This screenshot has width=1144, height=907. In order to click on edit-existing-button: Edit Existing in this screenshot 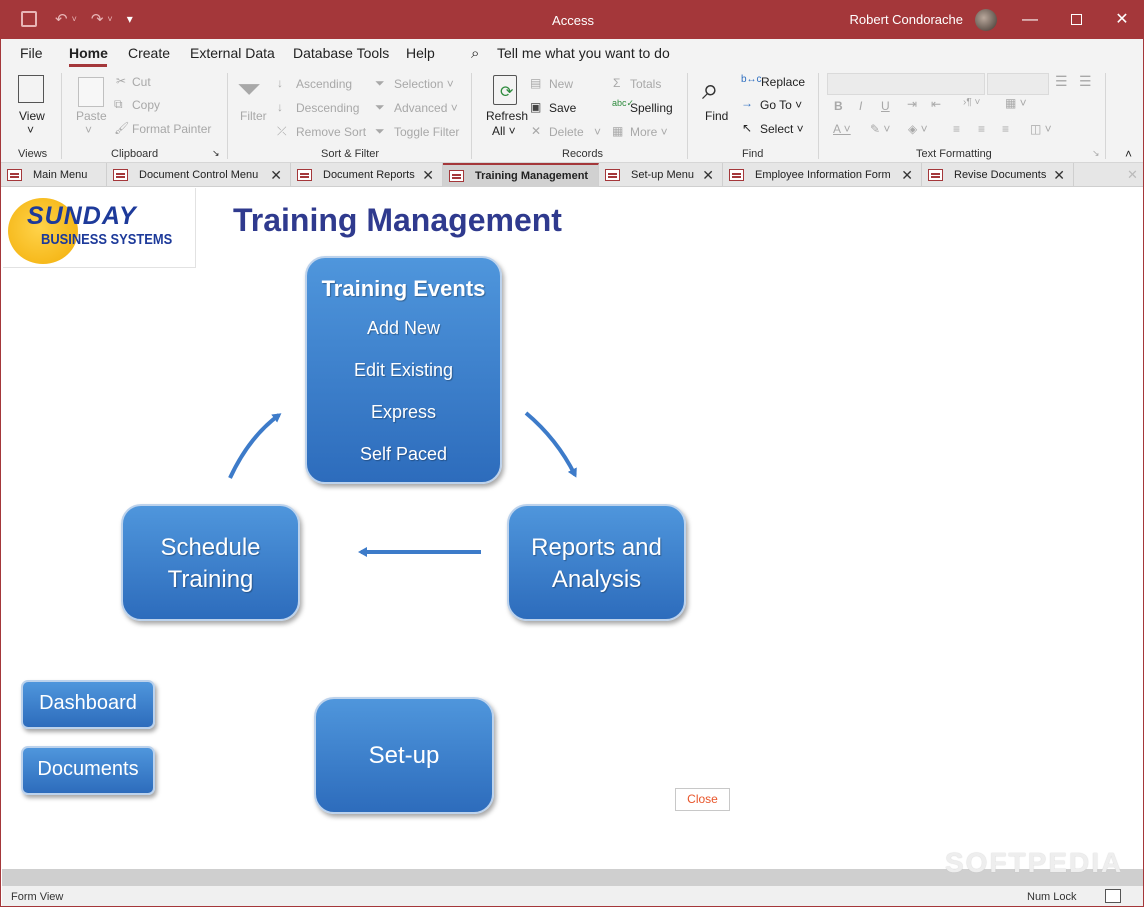, I will do `click(403, 370)`.